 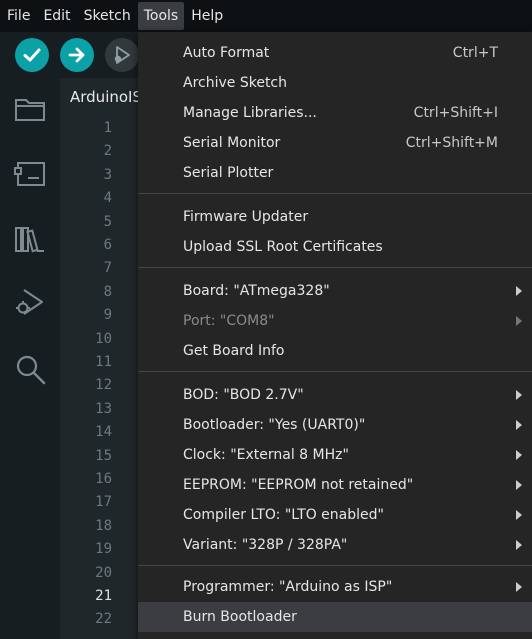 I want to click on menu-bootloader: Bootloader: "Yes (UART0)", so click(x=335, y=425).